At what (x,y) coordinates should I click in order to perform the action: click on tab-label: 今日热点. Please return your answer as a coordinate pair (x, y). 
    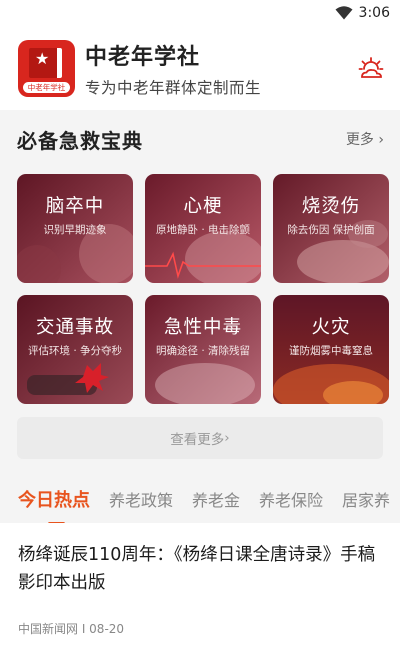
    Looking at the image, I should click on (54, 500).